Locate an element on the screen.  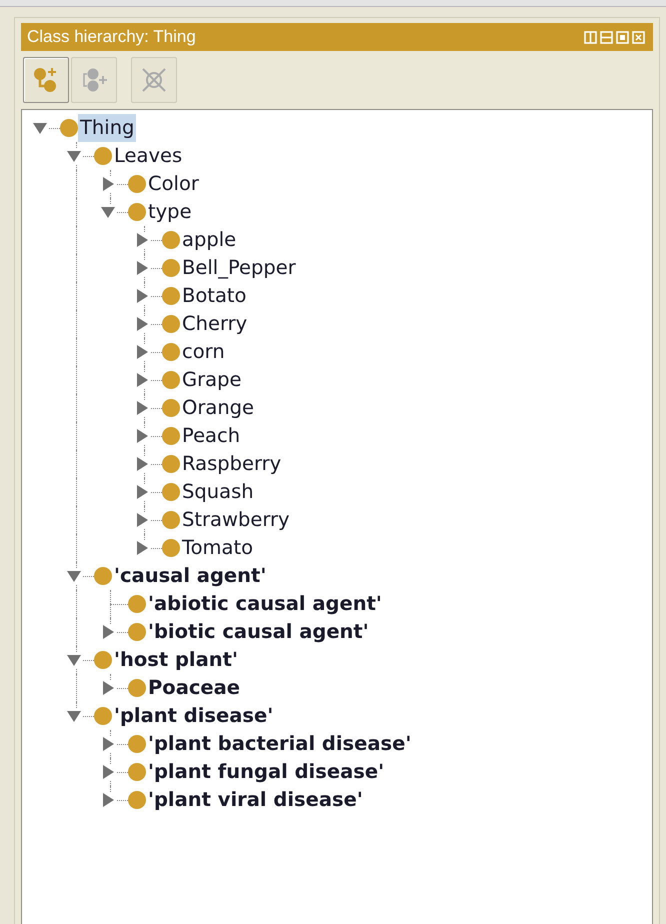
split-horizontal-icon is located at coordinates (606, 37).